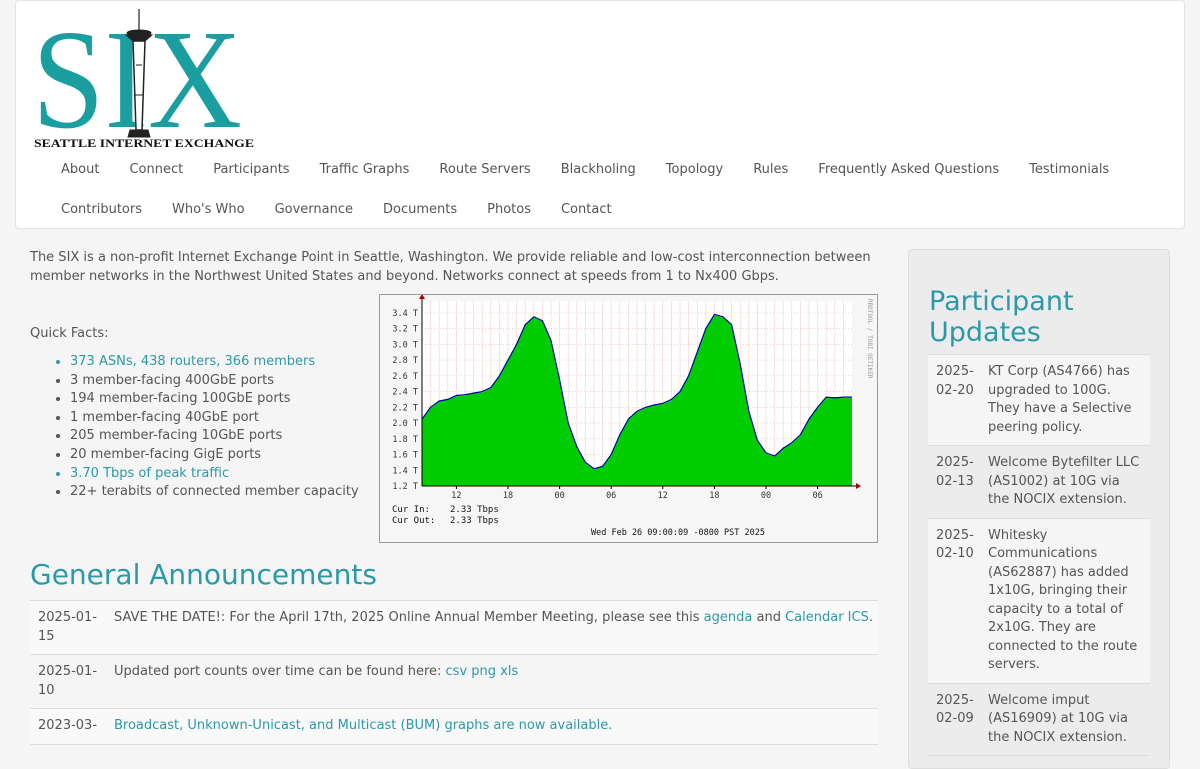 The image size is (1200, 769). Describe the element at coordinates (413, 521) in the screenshot. I see `cur-out-label: Cur Out:` at that location.